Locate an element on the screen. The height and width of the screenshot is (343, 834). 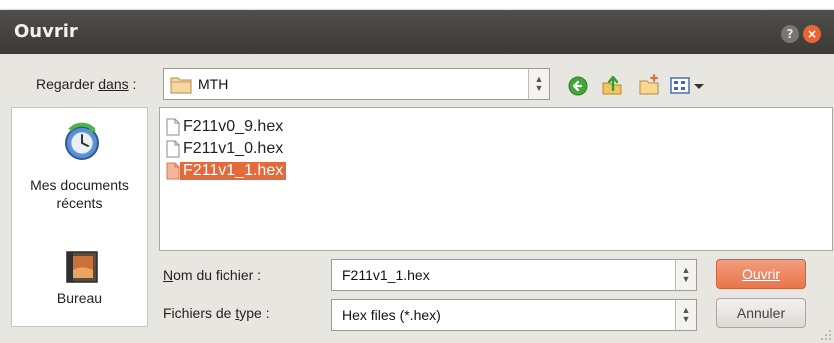
view-menu-button is located at coordinates (690, 86).